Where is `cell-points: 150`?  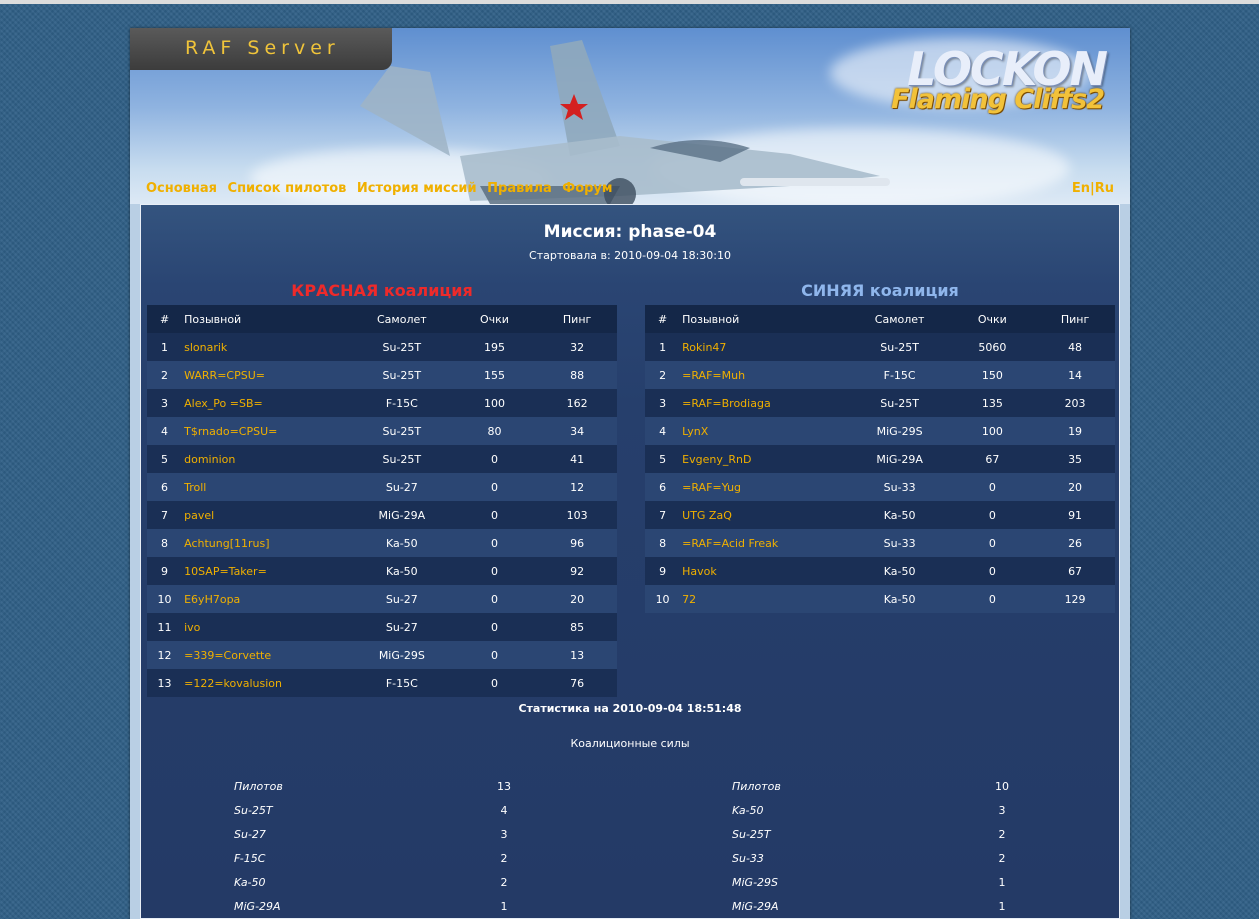 cell-points: 150 is located at coordinates (992, 375).